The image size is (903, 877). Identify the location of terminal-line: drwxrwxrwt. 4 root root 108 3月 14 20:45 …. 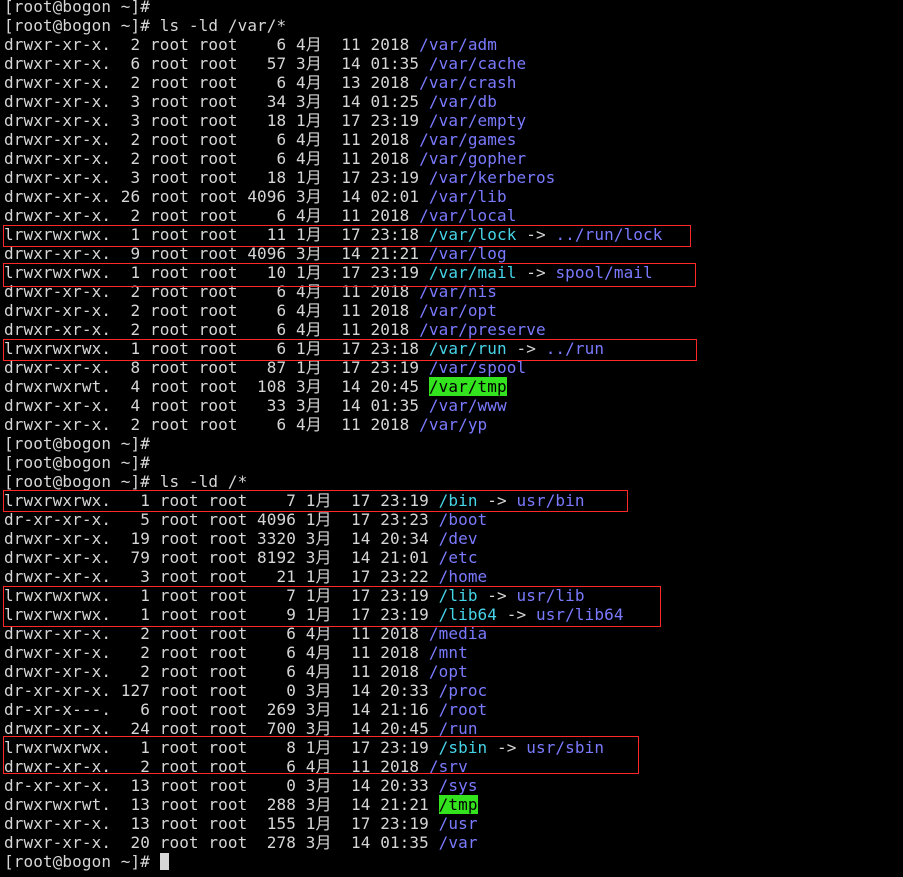
(255, 386).